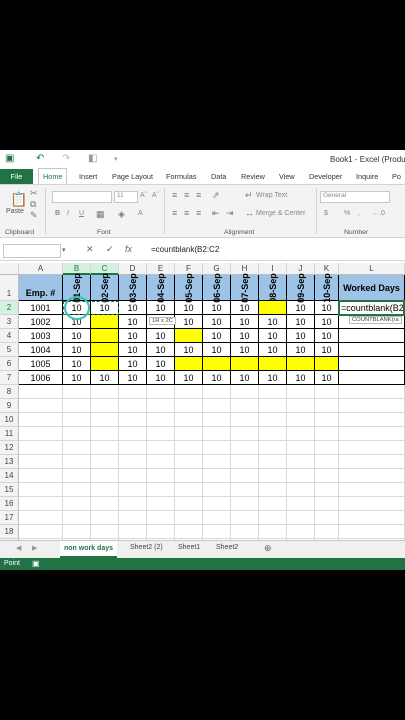 The width and height of the screenshot is (405, 720). What do you see at coordinates (245, 287) in the screenshot?
I see `header-date: 07-Sep` at bounding box center [245, 287].